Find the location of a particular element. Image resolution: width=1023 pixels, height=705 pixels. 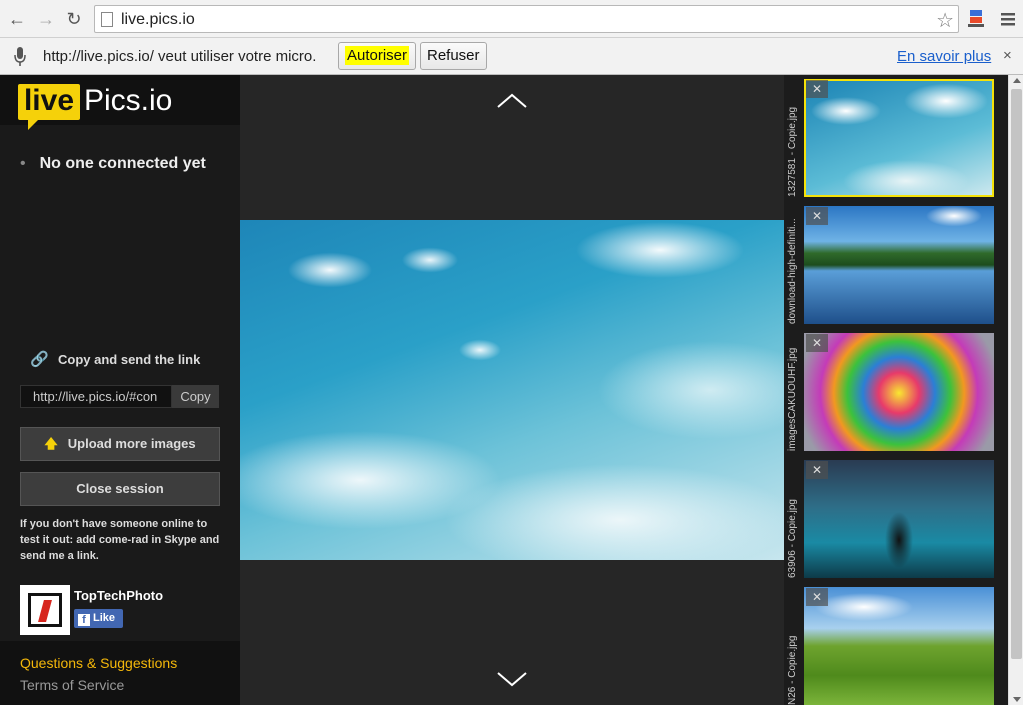

learn-more-link: En savoir plus is located at coordinates (944, 56).